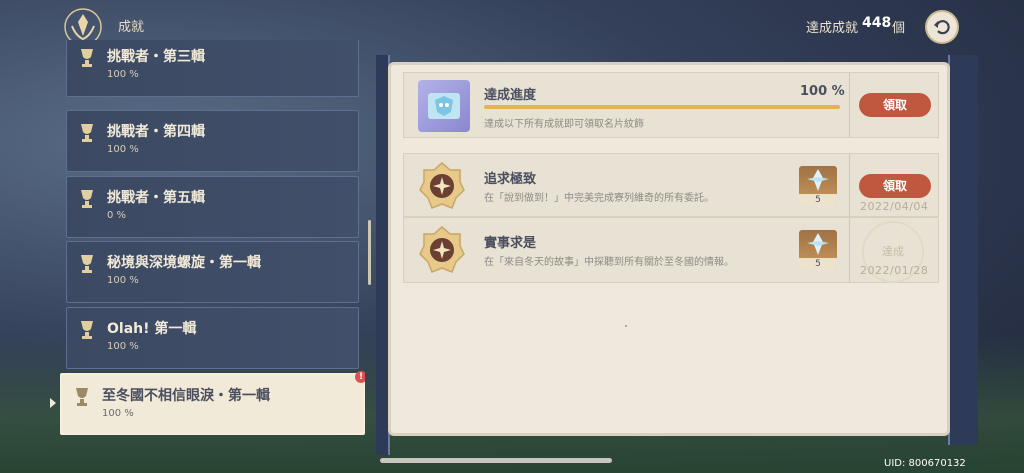  I want to click on page-title: 成就, so click(131, 27).